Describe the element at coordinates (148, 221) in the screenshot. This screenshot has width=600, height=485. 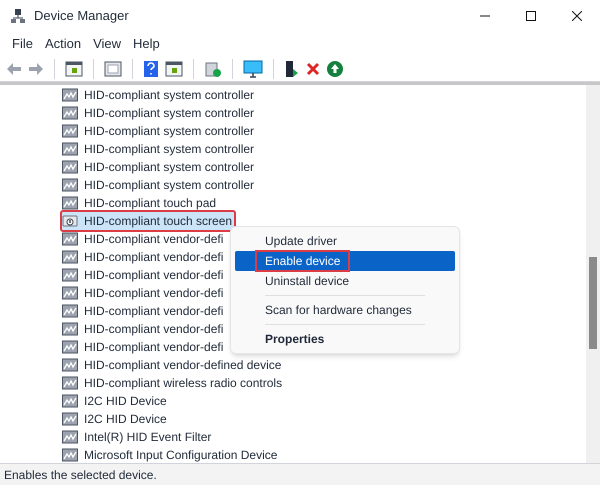
I see `tree-item: HID-compliant touch screen` at that location.